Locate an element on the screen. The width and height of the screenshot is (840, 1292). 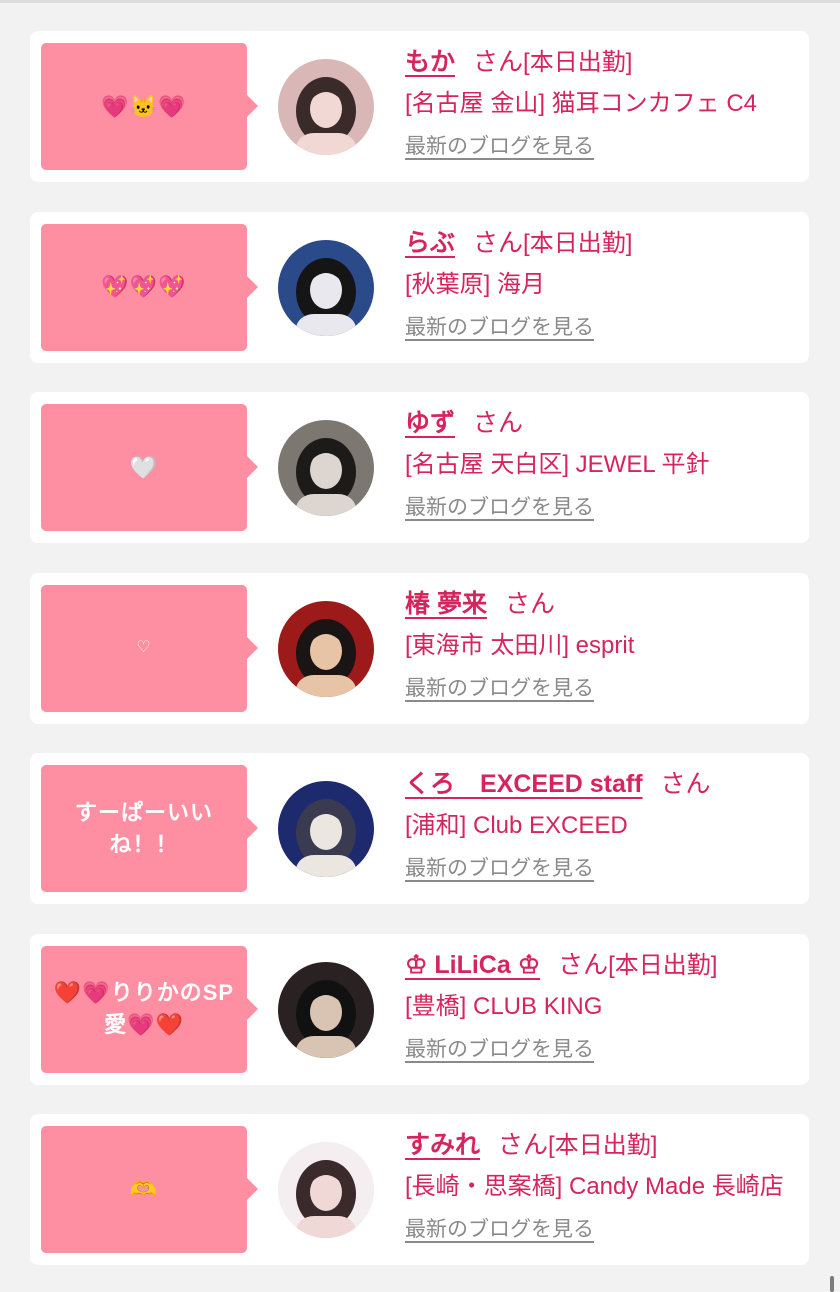
message-bubble: ❤️💗りりかのSP 愛💗❤️ is located at coordinates (149, 1009).